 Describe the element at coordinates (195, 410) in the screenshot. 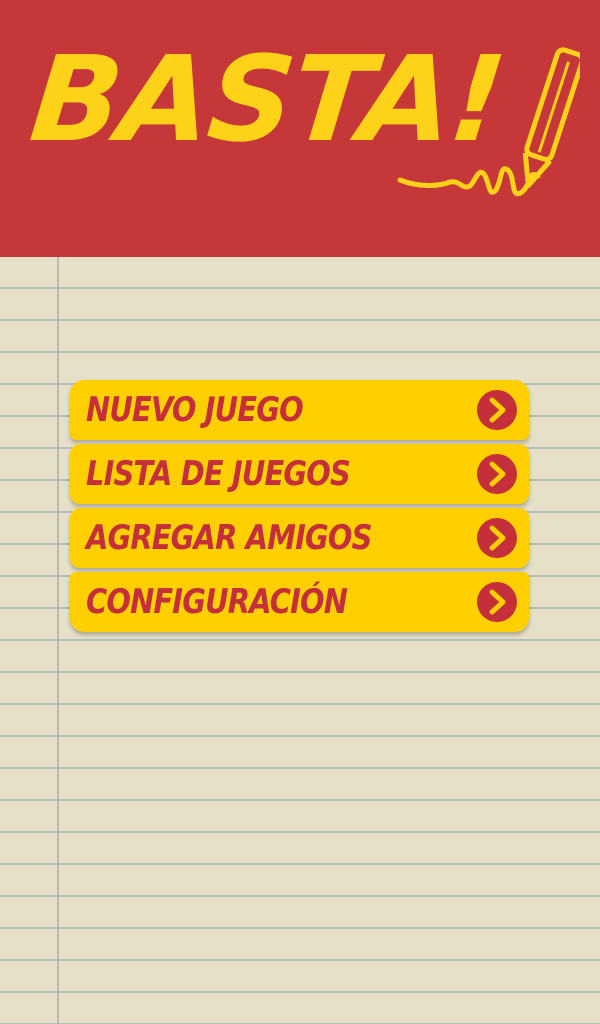

I see `menu-item-label: NUEVO JUEGO` at that location.